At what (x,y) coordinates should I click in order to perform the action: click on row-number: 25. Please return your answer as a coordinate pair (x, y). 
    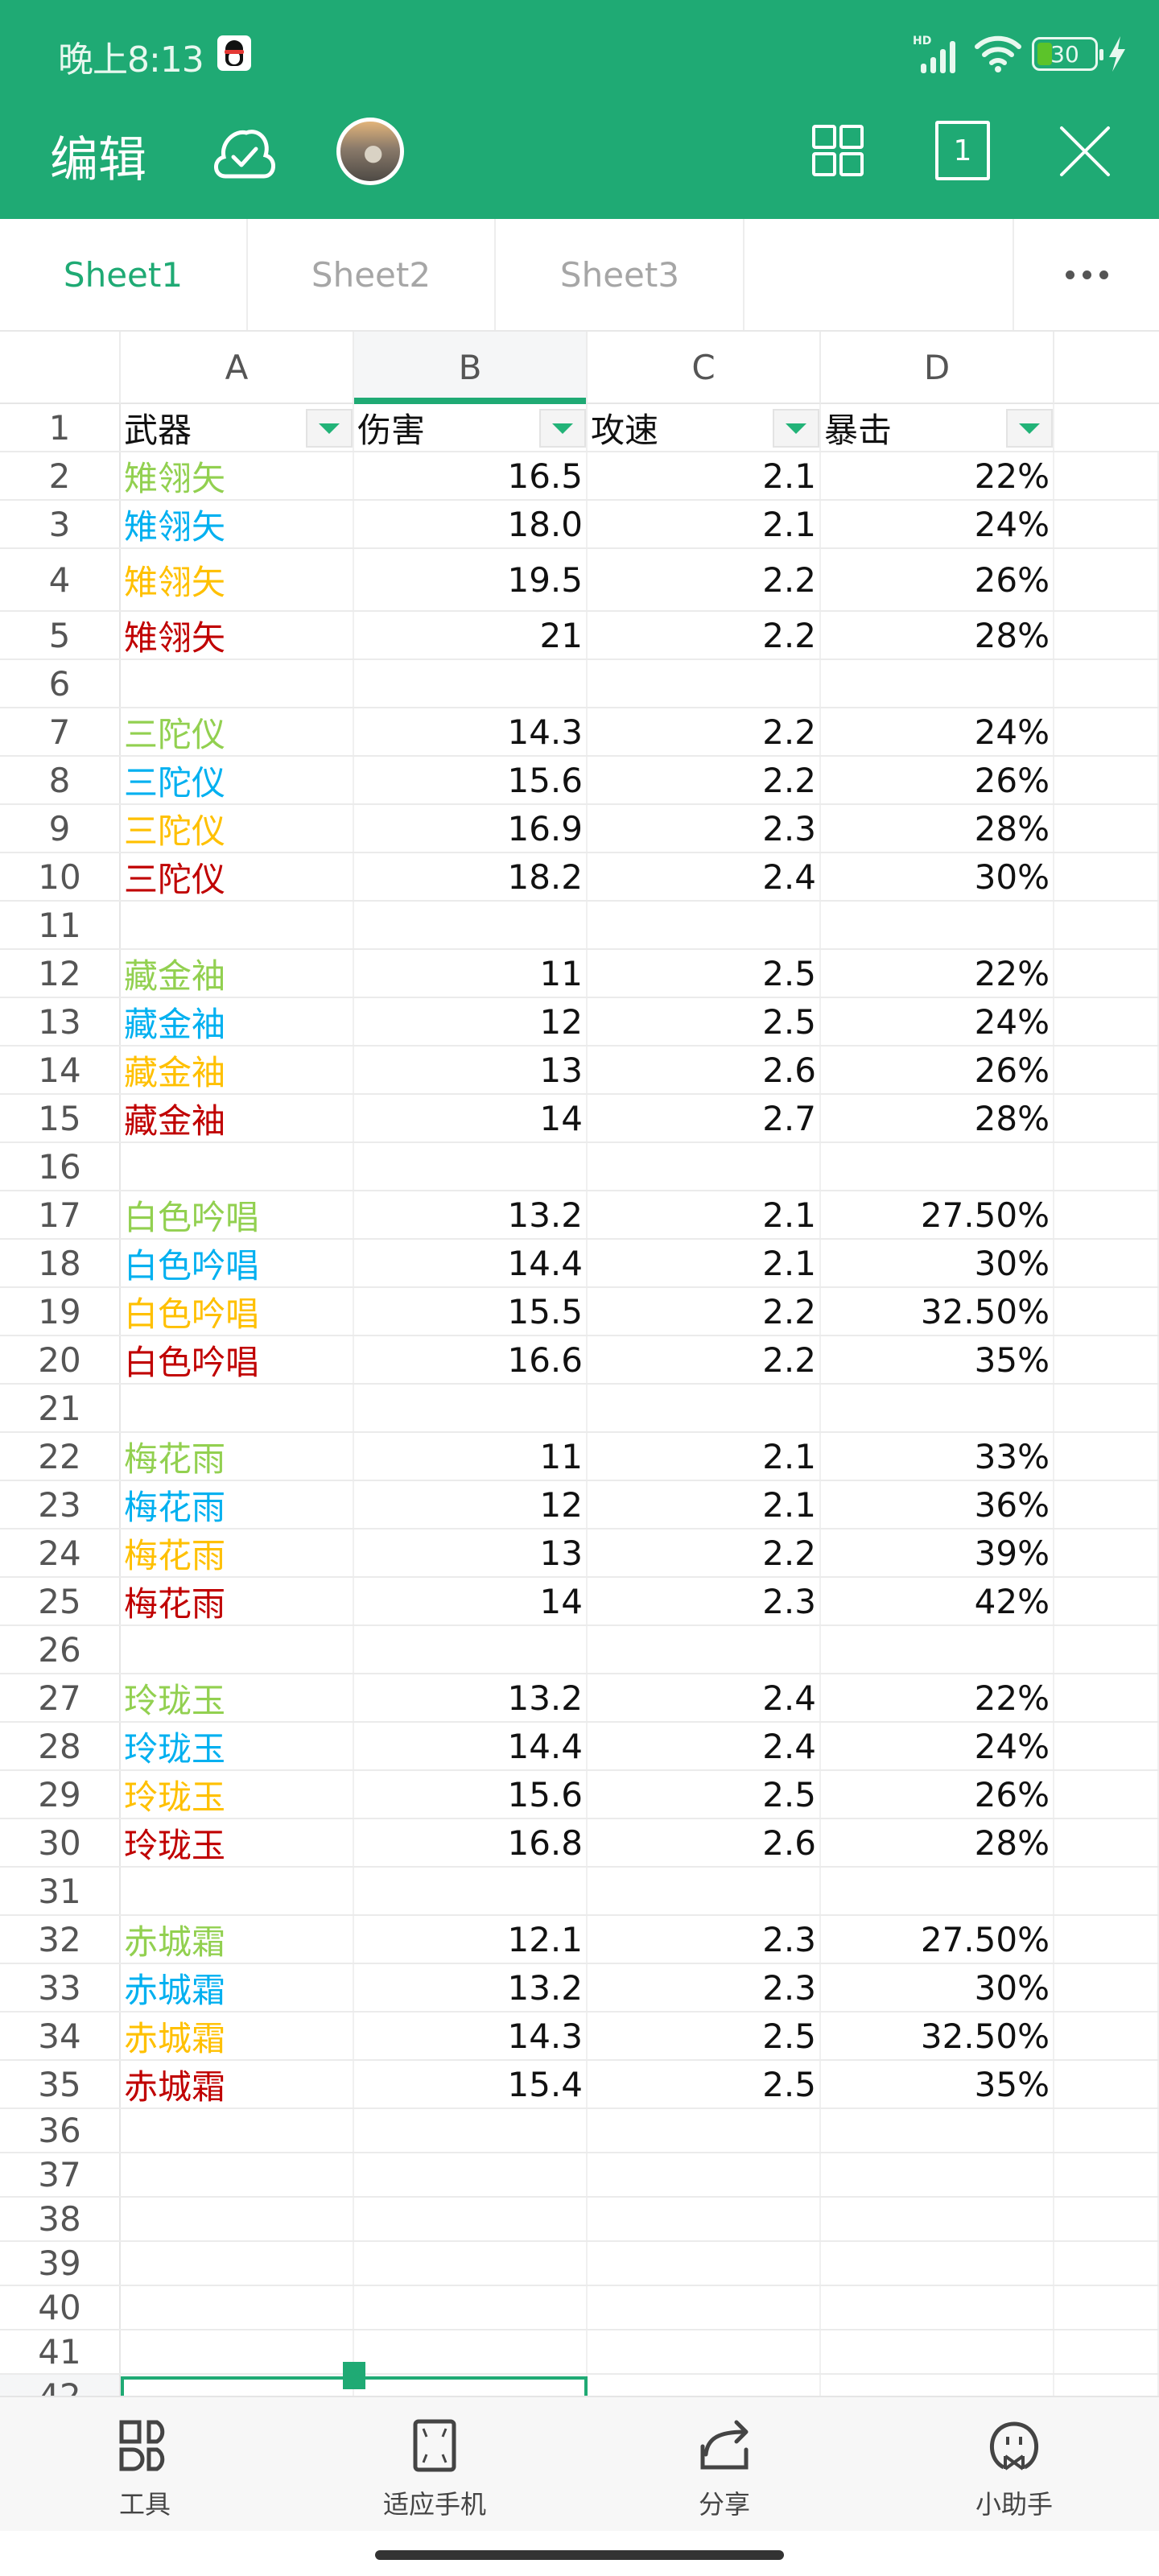
    Looking at the image, I should click on (60, 1601).